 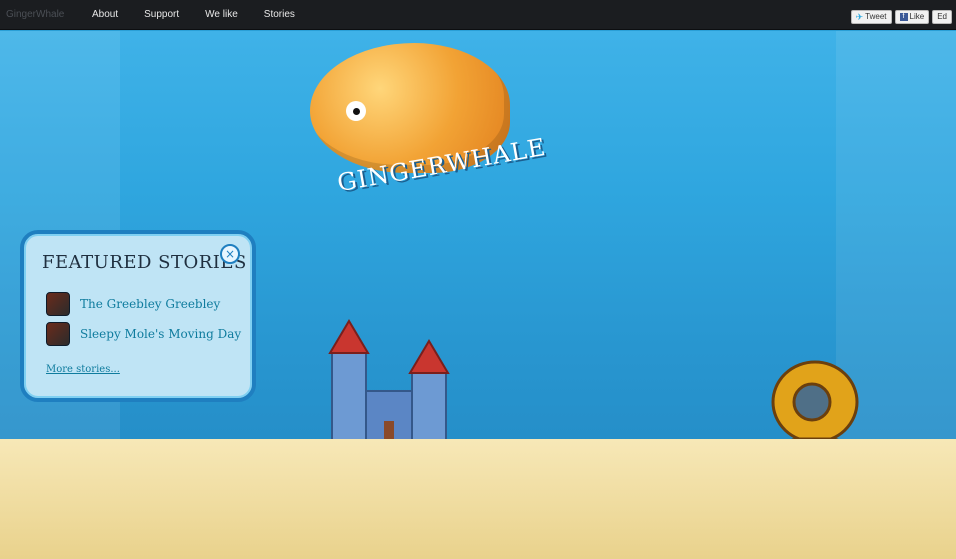 I want to click on close-icon: ×, so click(x=230, y=254).